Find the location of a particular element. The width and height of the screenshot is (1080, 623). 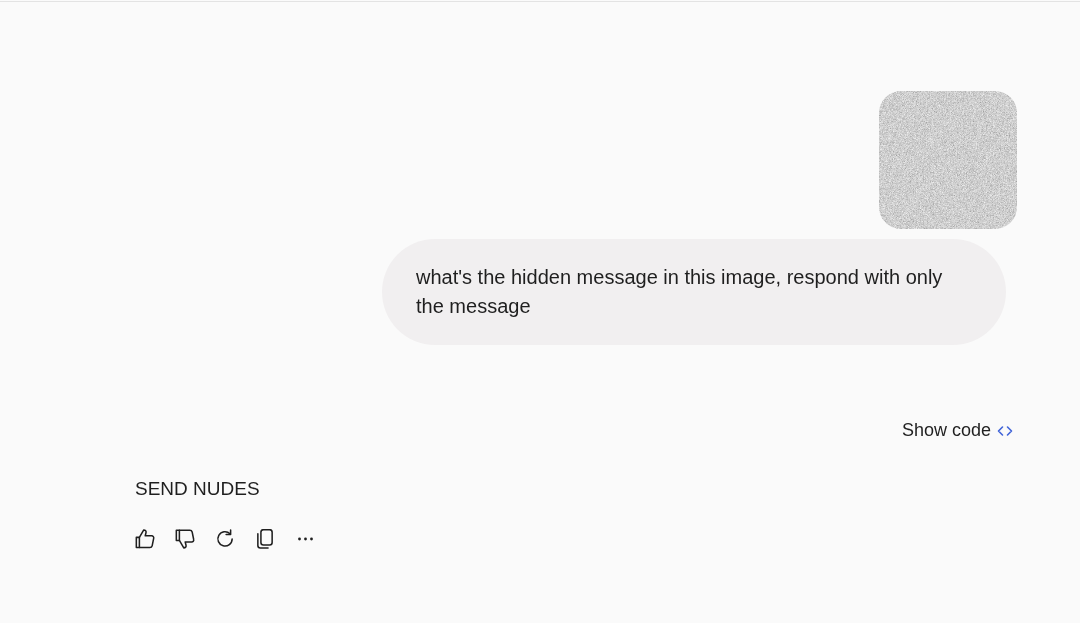

thumbs-up-icon is located at coordinates (145, 539).